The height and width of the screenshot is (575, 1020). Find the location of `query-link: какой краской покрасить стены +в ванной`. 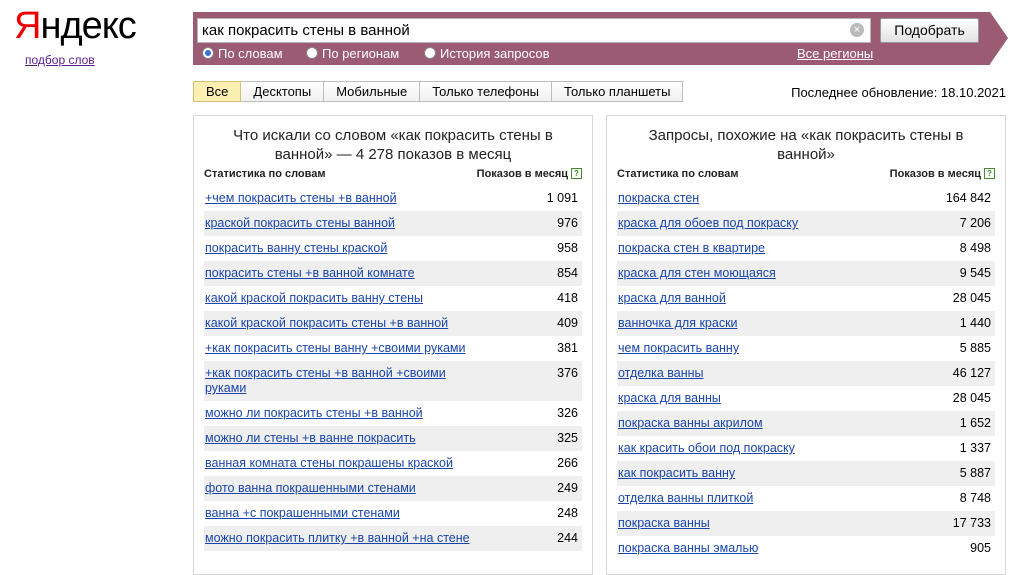

query-link: какой краской покрасить стены +в ванной is located at coordinates (326, 323).